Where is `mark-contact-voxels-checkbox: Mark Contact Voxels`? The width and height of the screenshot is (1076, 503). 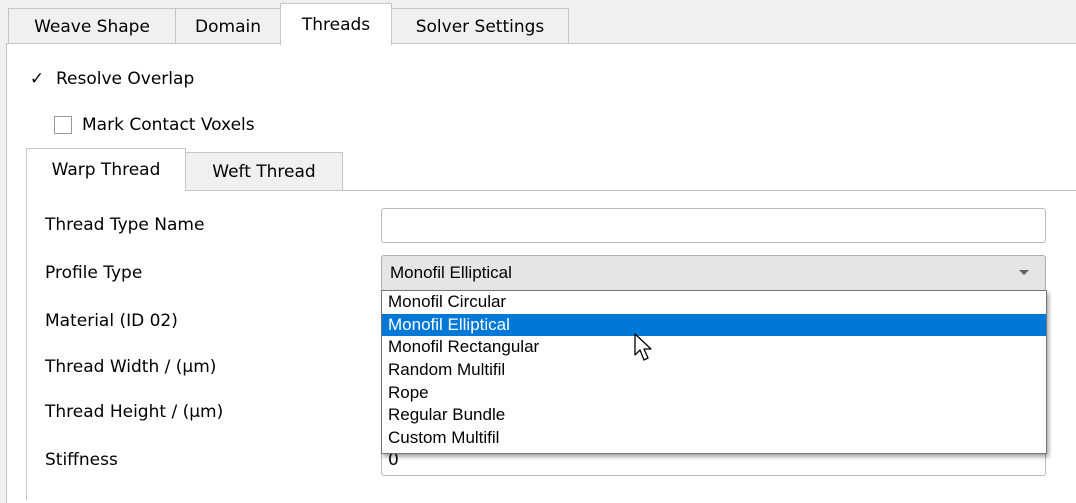 mark-contact-voxels-checkbox: Mark Contact Voxels is located at coordinates (154, 125).